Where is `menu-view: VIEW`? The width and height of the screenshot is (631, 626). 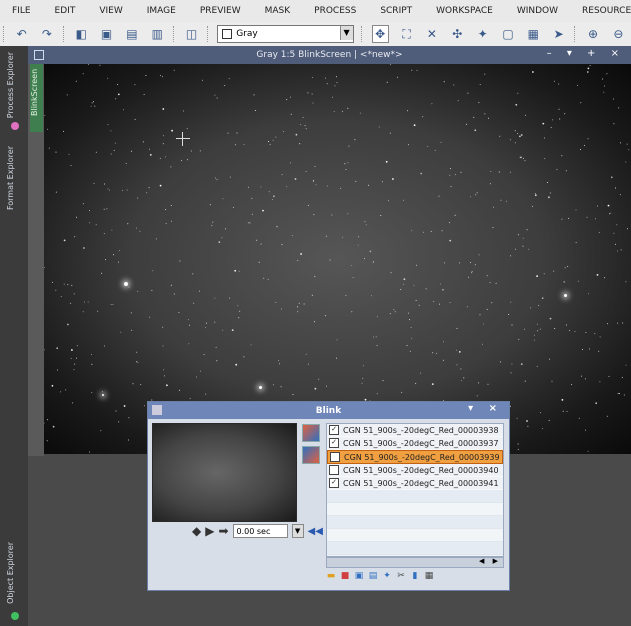 menu-view: VIEW is located at coordinates (110, 11).